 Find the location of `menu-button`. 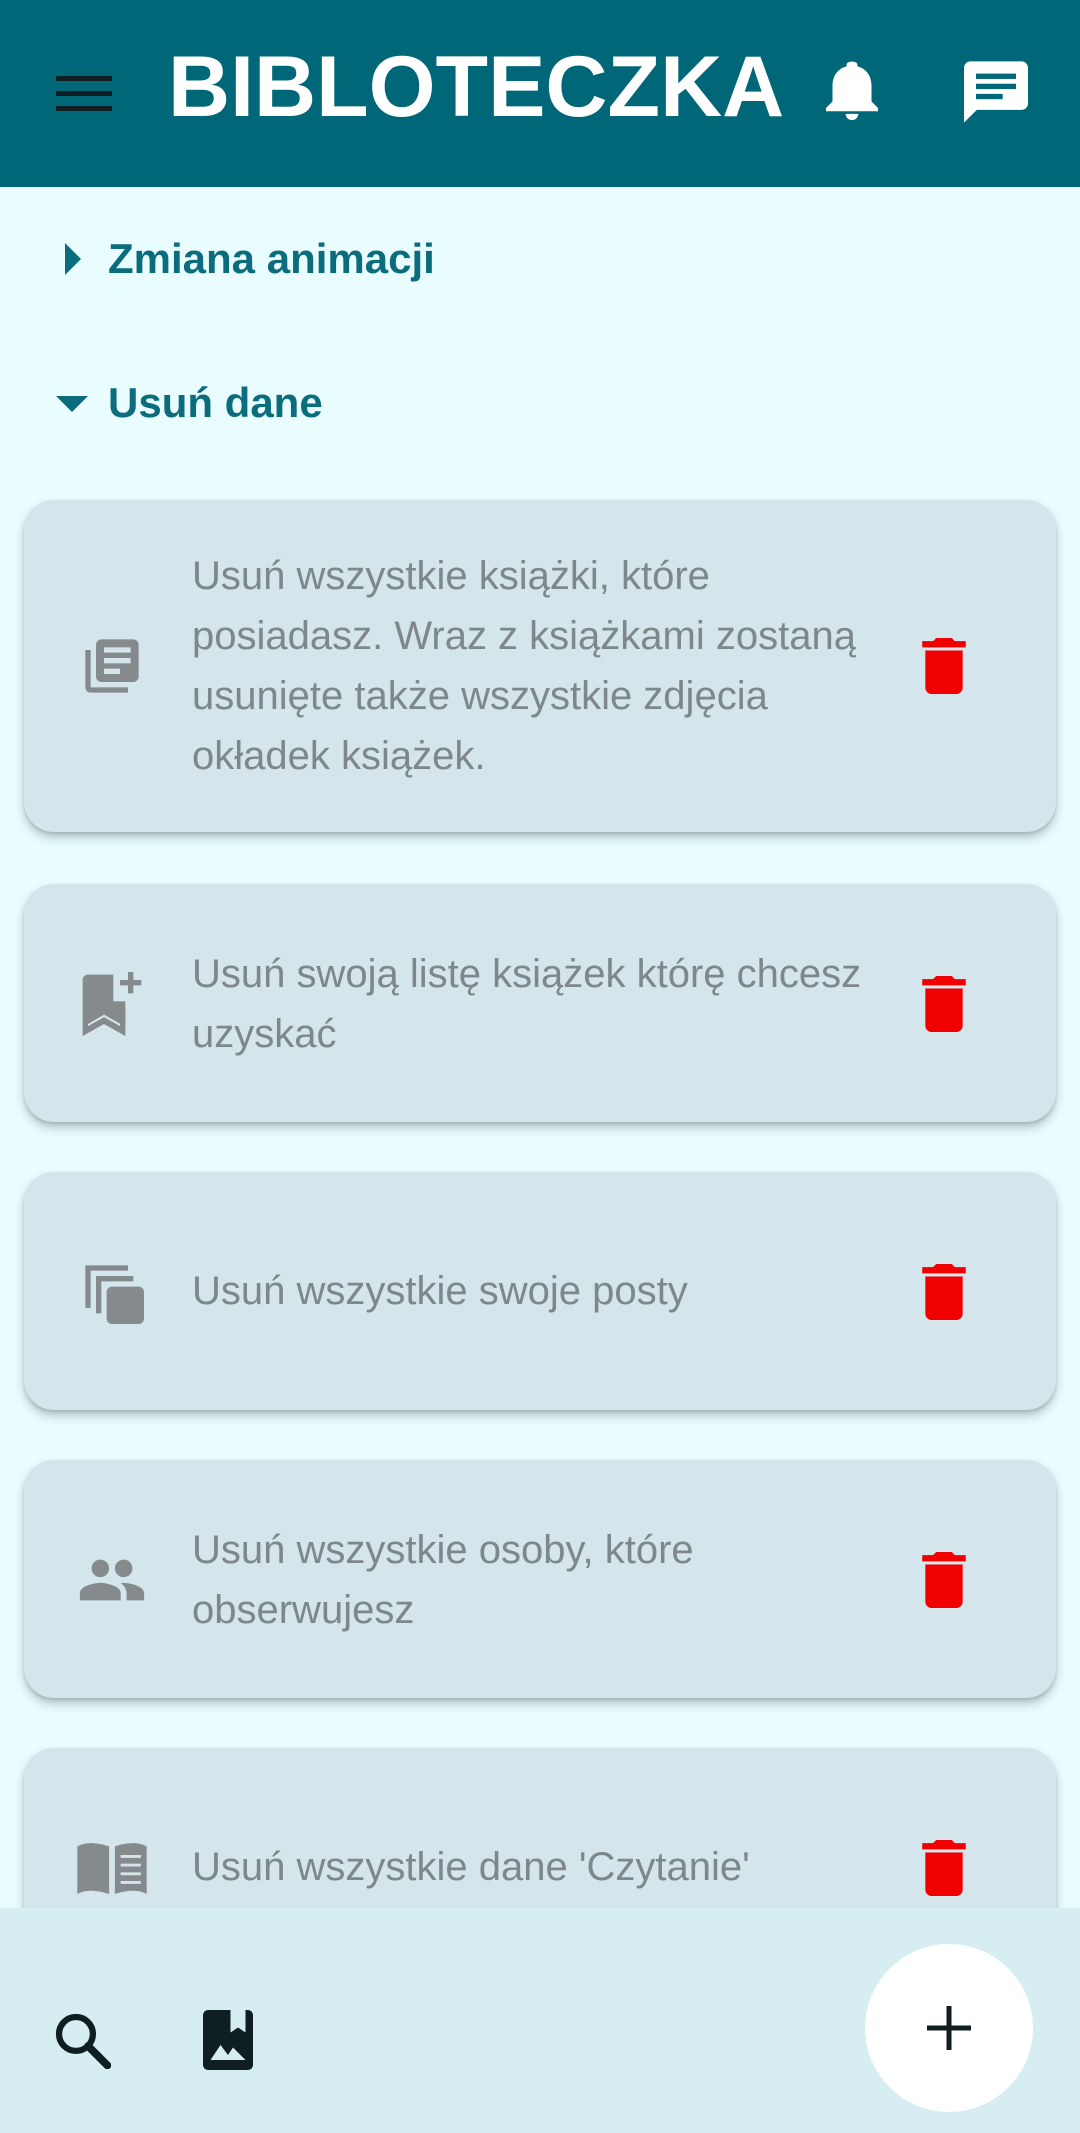

menu-button is located at coordinates (84, 94).